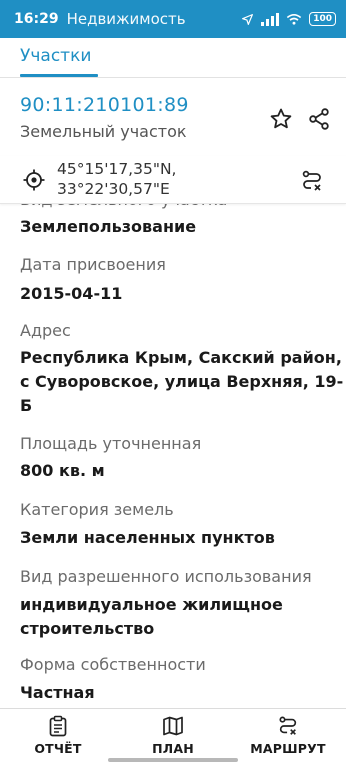 The width and height of the screenshot is (346, 768). I want to click on parcel-type: Земельный участок, so click(103, 131).